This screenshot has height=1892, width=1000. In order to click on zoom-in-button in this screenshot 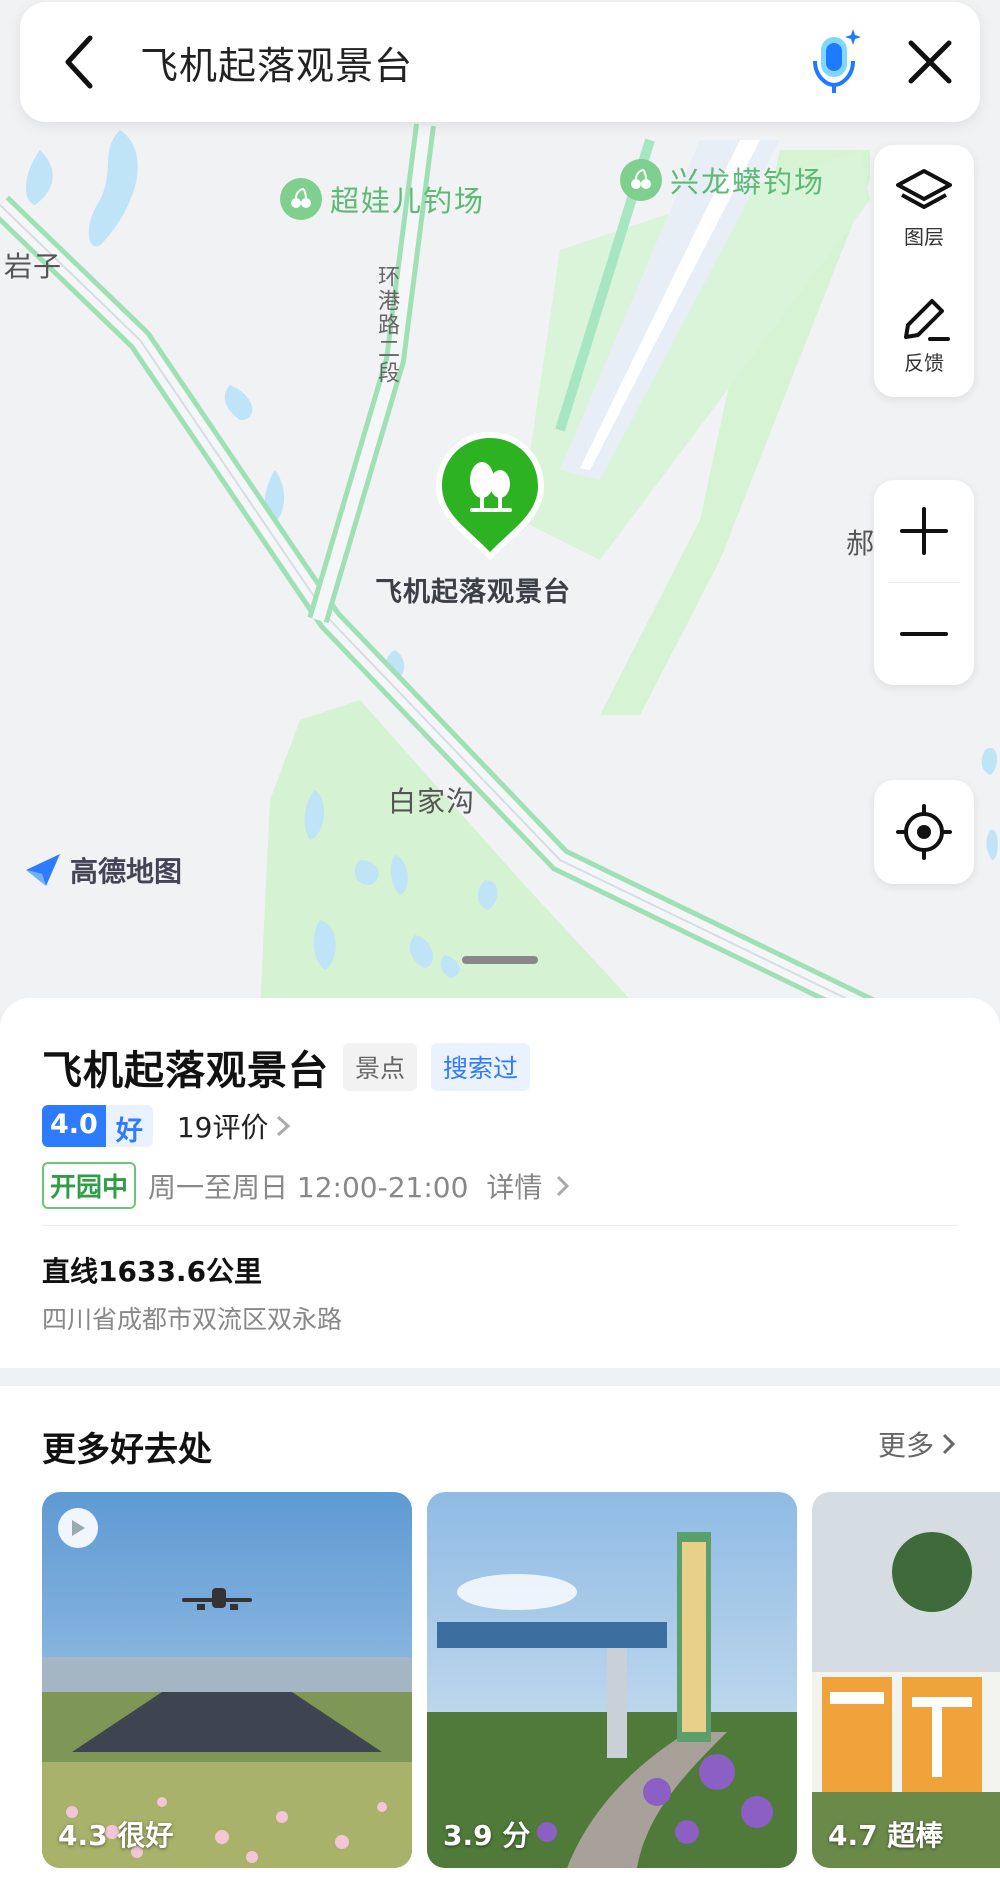, I will do `click(924, 531)`.